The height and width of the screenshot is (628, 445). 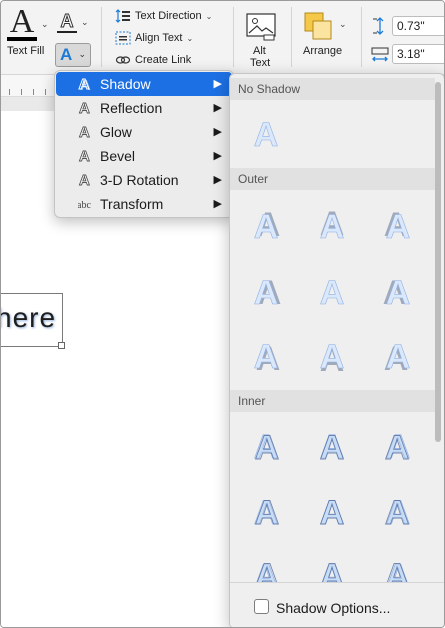 I want to click on menu-item-reflection: A Reflection ▶, so click(x=144, y=108).